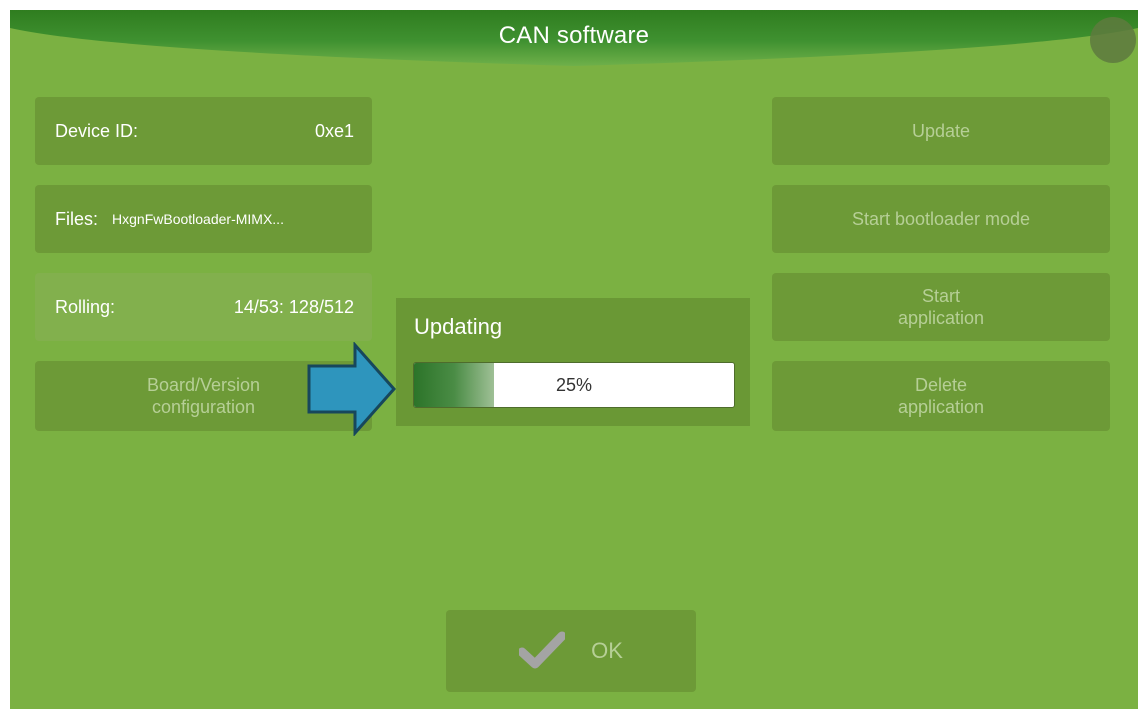  What do you see at coordinates (574, 35) in the screenshot?
I see `page-title: CAN software` at bounding box center [574, 35].